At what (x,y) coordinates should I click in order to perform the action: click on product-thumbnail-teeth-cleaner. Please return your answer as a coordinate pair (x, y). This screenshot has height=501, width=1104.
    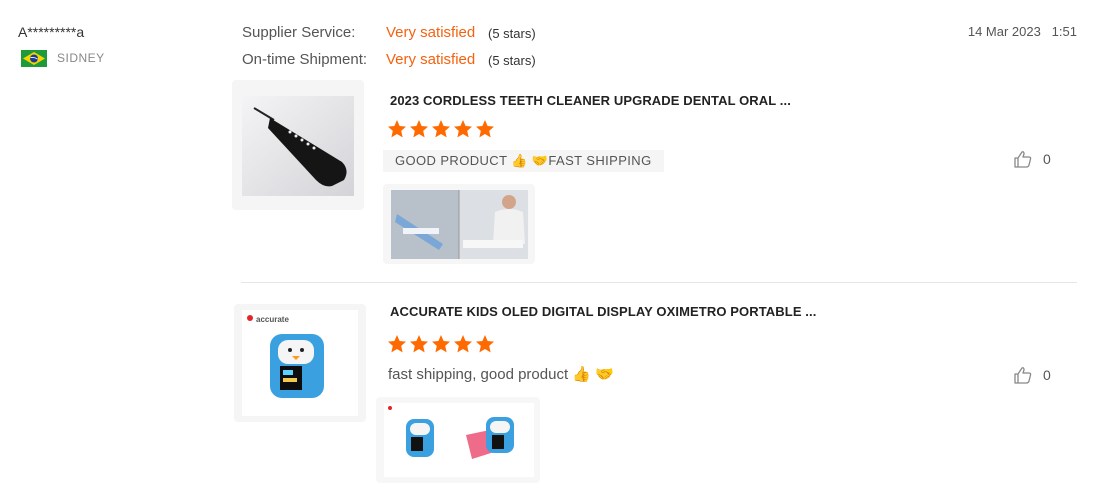
    Looking at the image, I should click on (298, 145).